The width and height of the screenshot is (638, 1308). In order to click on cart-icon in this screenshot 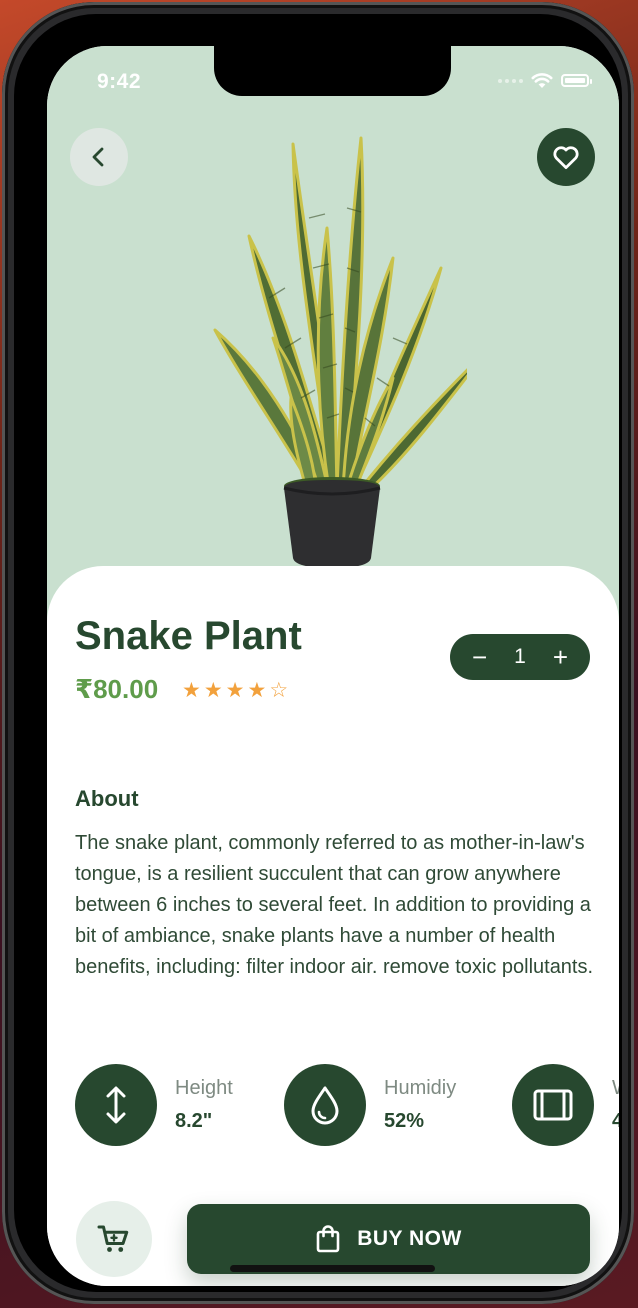, I will do `click(113, 1238)`.